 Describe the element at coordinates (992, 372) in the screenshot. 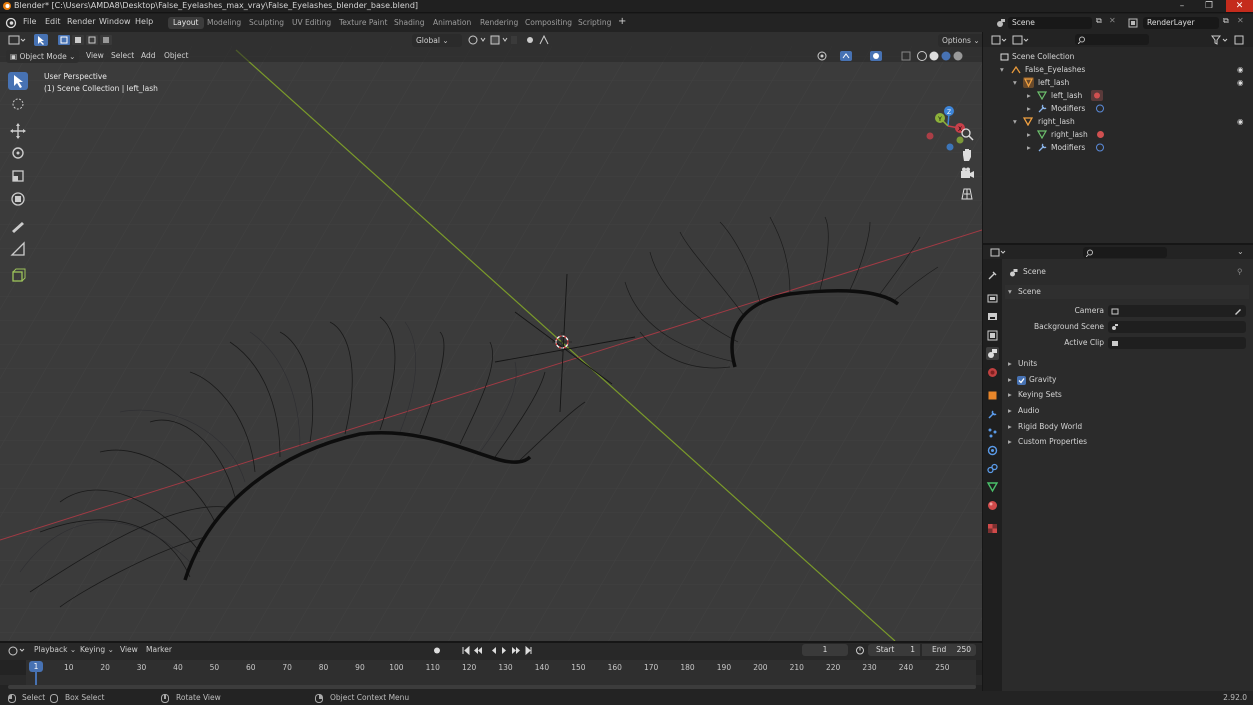

I see `world-tab-icon` at that location.